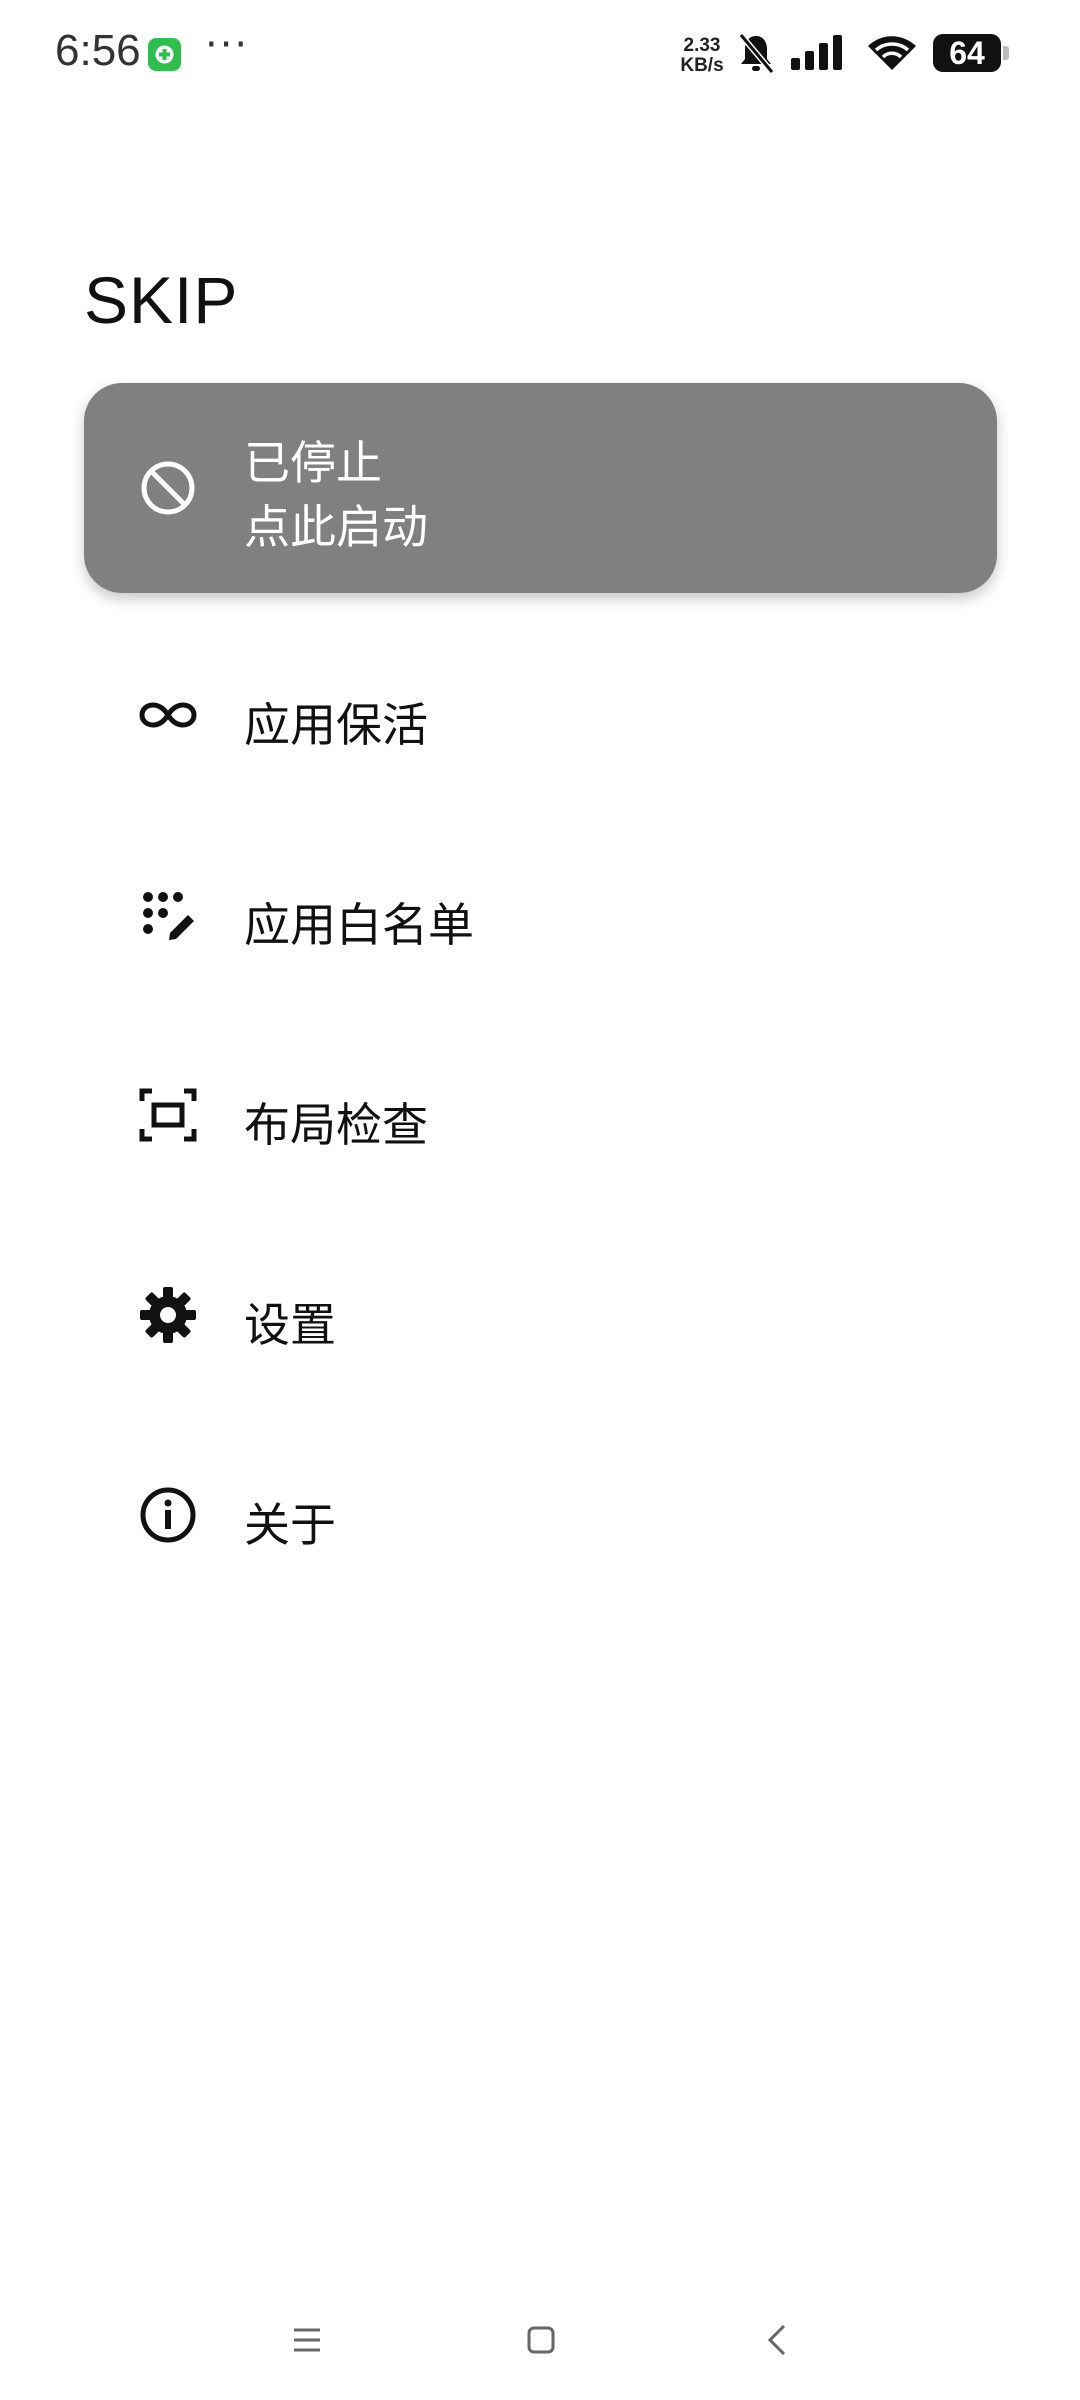  Describe the element at coordinates (540, 913) in the screenshot. I see `menu-item-whitelist: 应用白名单` at that location.